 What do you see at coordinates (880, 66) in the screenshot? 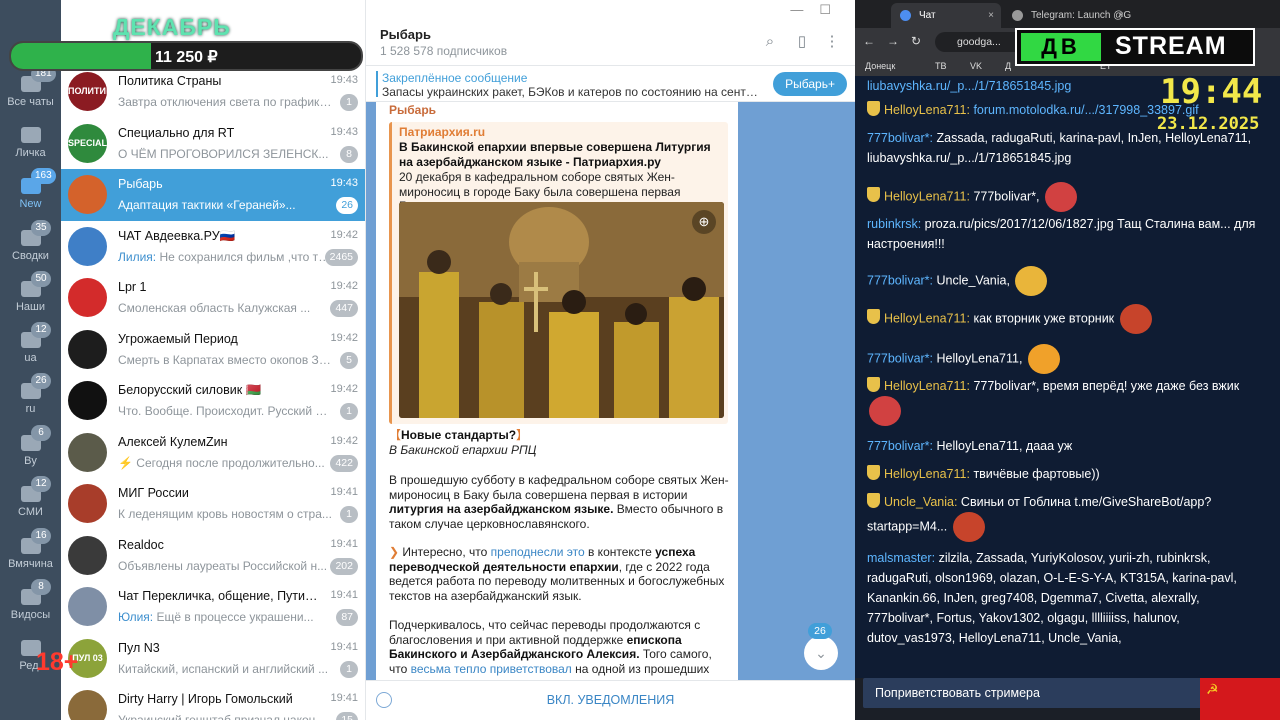
I see `bookmark: Донецк` at bounding box center [880, 66].